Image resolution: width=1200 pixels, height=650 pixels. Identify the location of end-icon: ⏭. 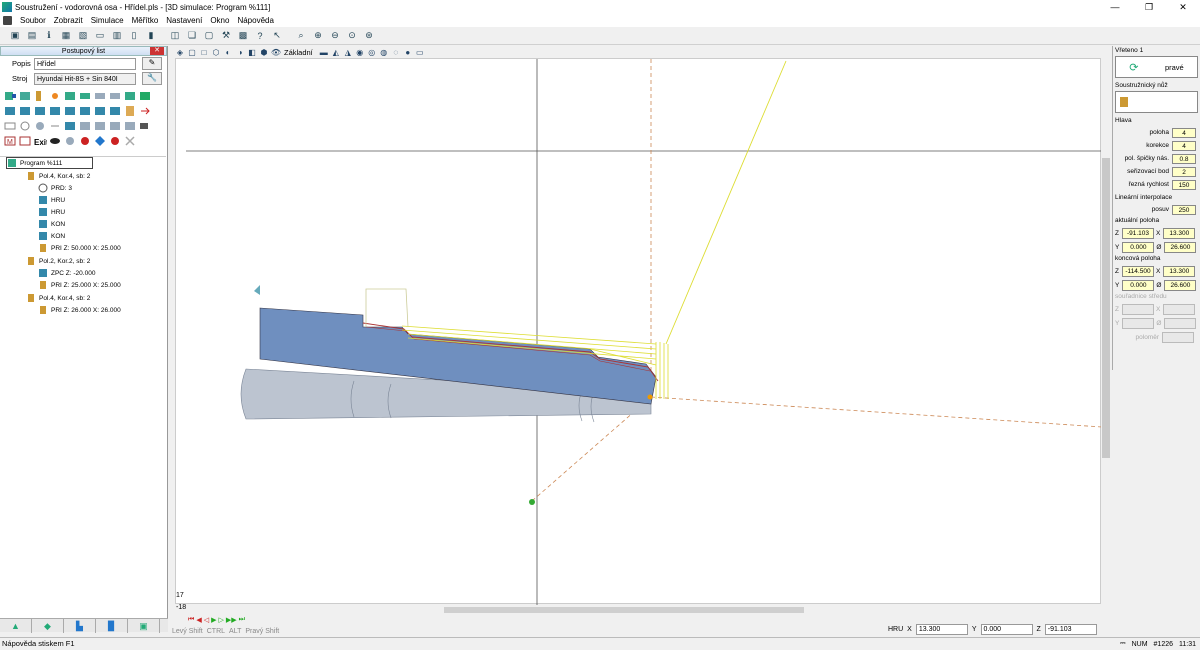
(242, 620).